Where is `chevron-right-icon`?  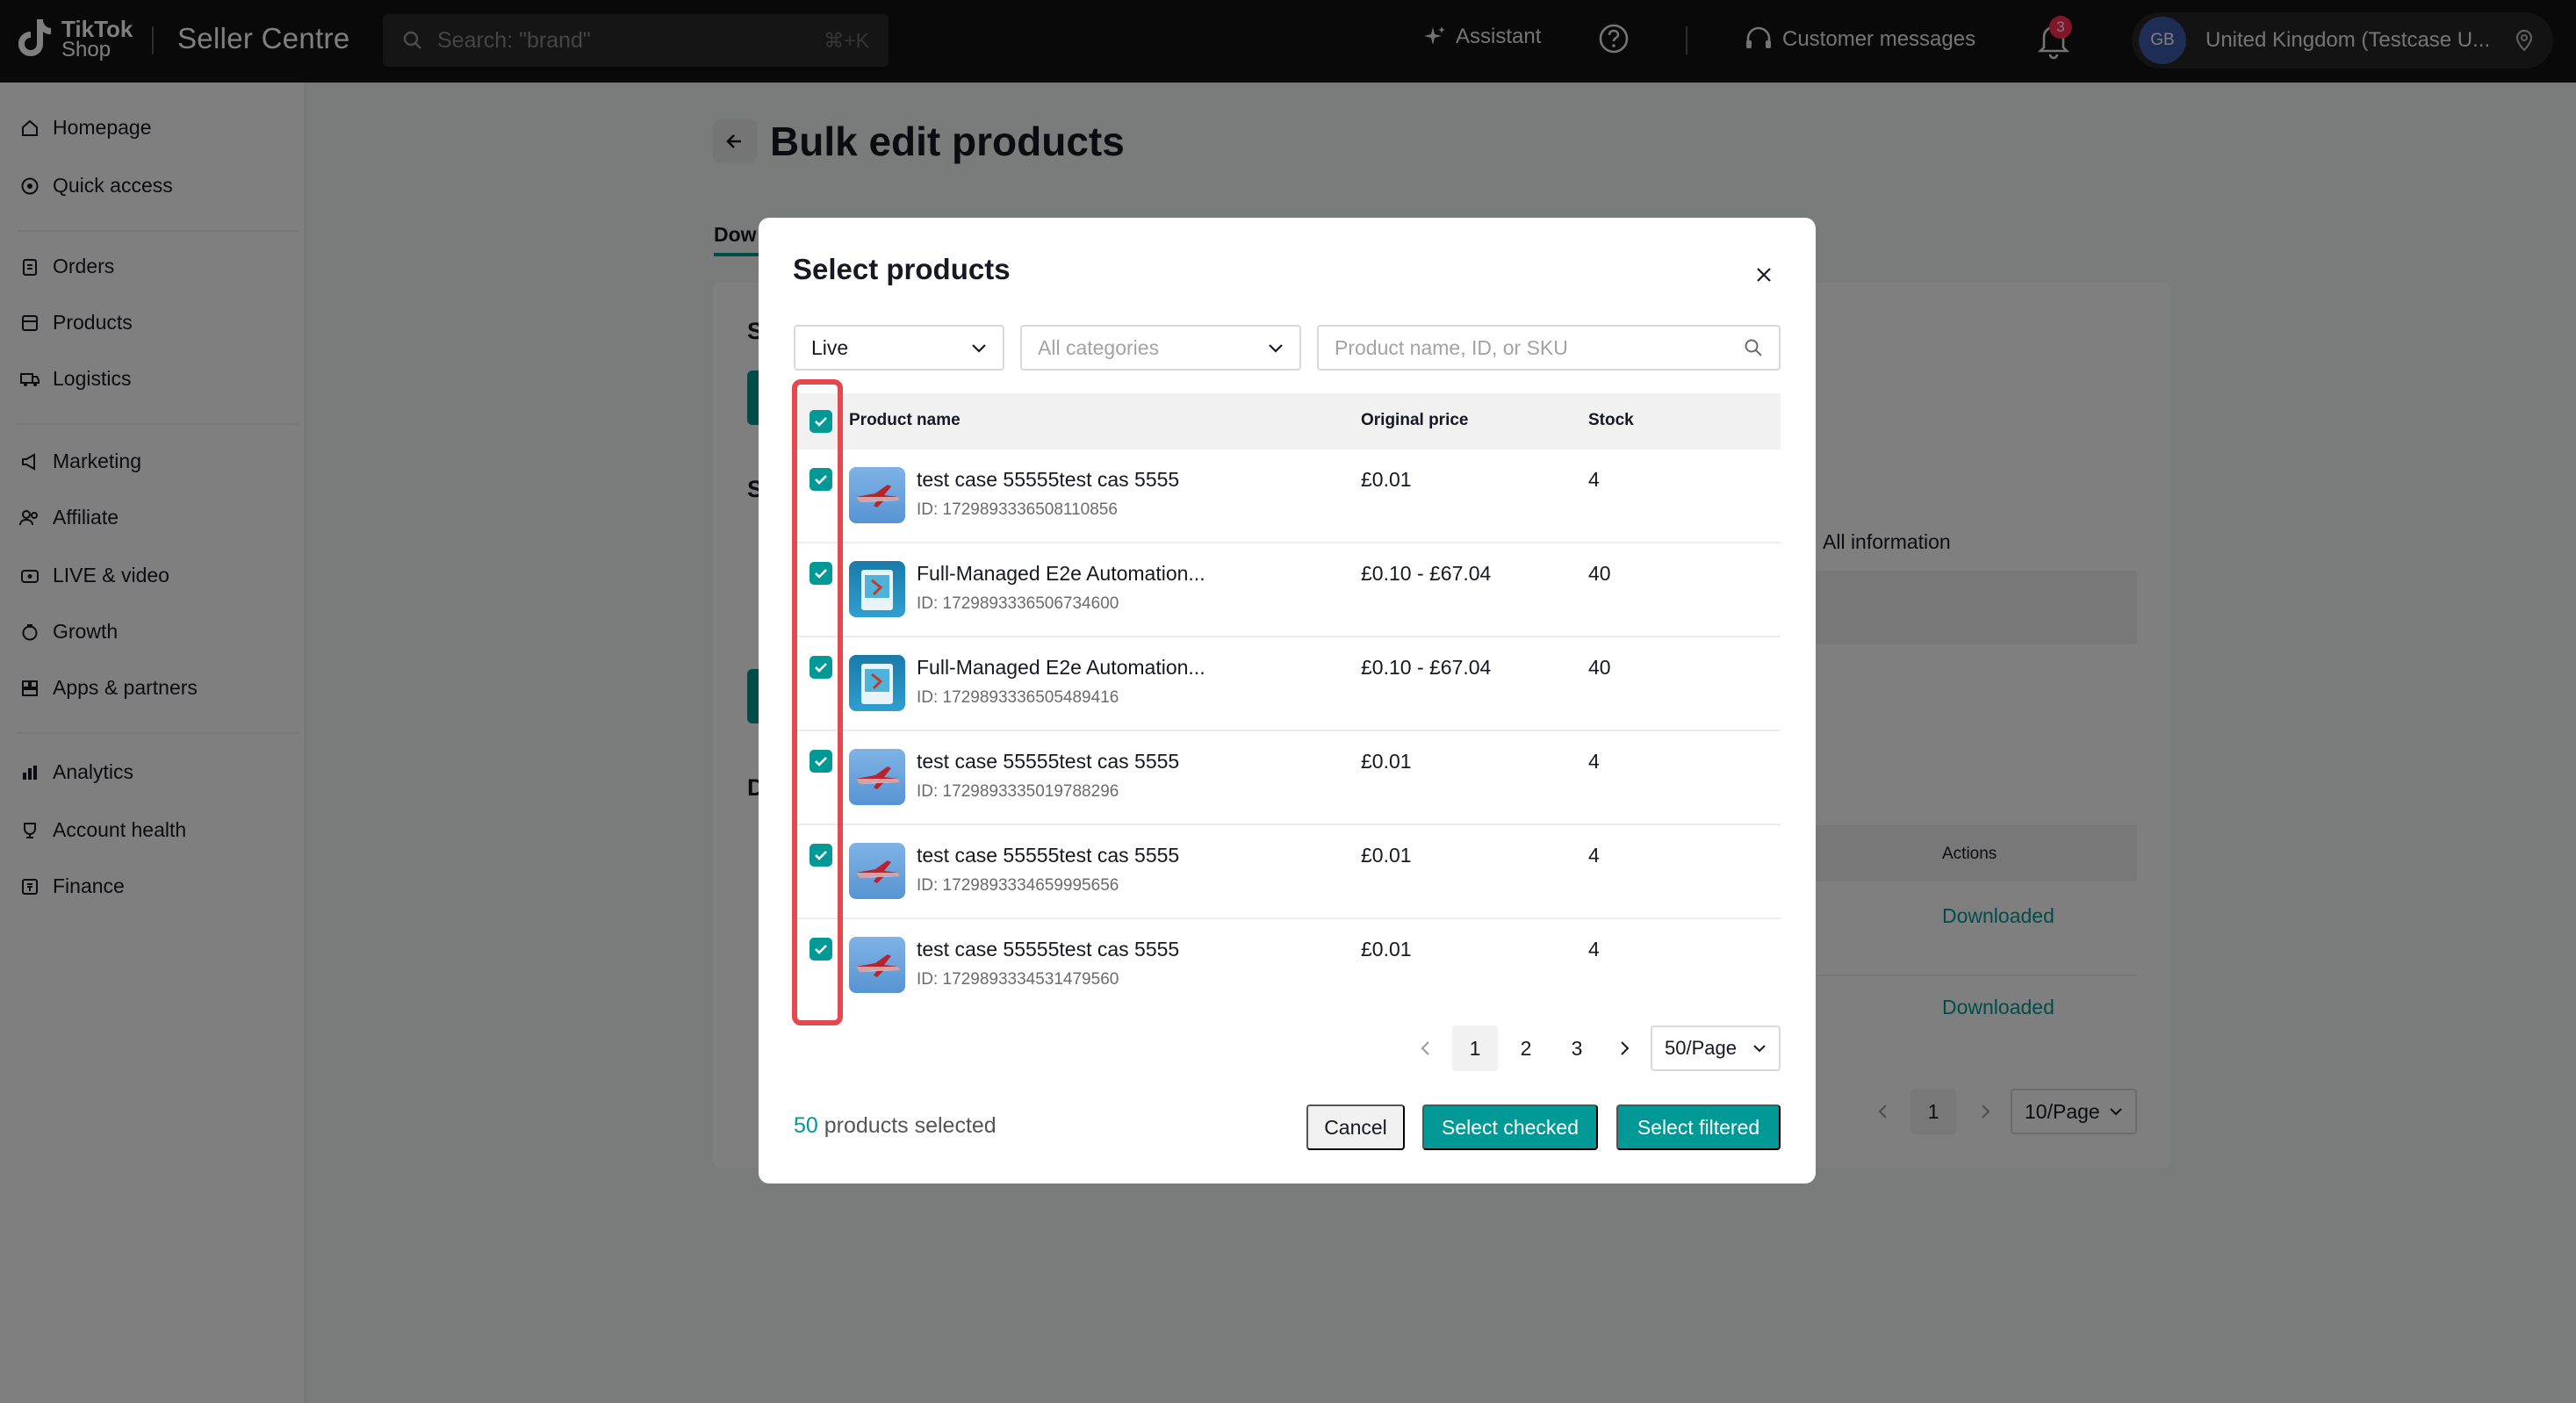
chevron-right-icon is located at coordinates (1625, 1048).